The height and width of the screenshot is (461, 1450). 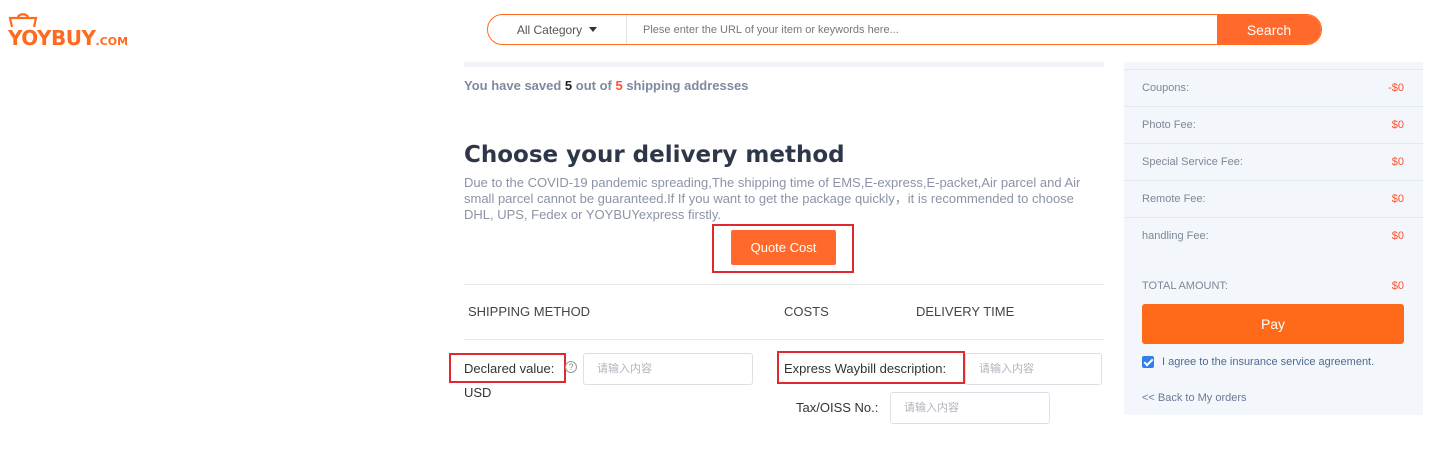 What do you see at coordinates (784, 64) in the screenshot?
I see `address-panel-edge` at bounding box center [784, 64].